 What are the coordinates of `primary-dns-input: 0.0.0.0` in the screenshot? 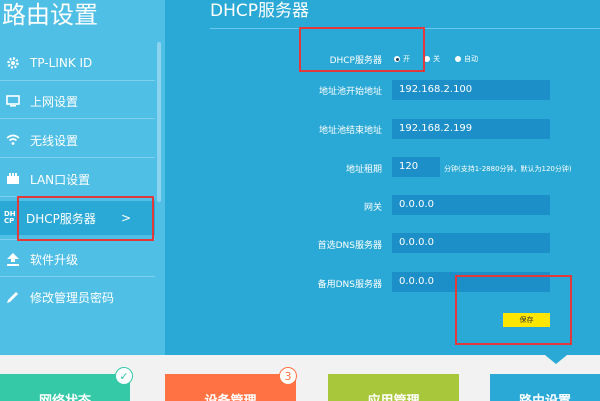 It's located at (471, 243).